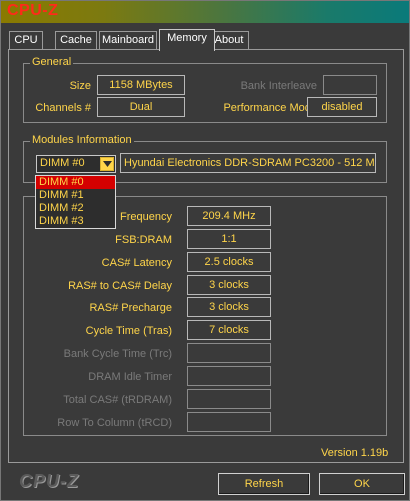 The width and height of the screenshot is (410, 501). What do you see at coordinates (205, 12) in the screenshot?
I see `title-bar: CPU-Z` at bounding box center [205, 12].